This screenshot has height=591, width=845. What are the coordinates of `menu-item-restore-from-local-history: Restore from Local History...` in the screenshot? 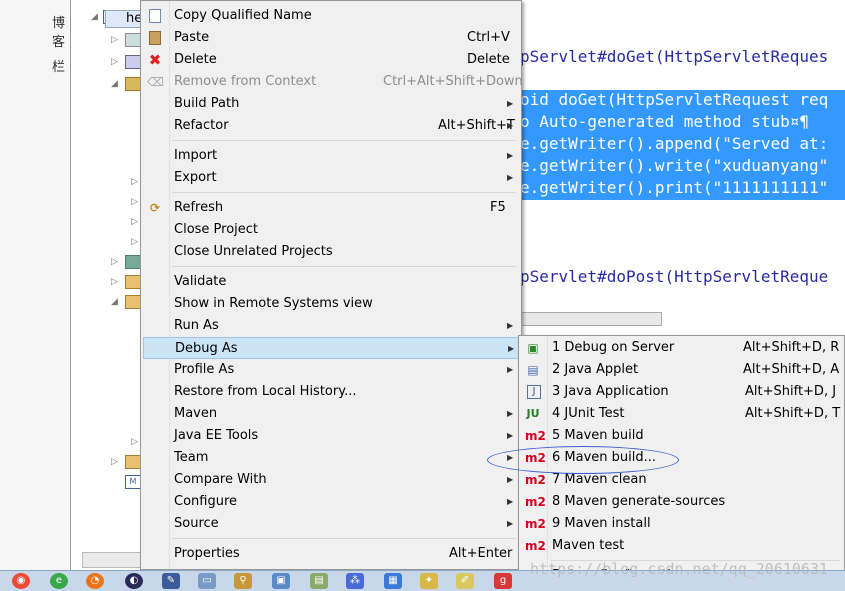 It's located at (330, 392).